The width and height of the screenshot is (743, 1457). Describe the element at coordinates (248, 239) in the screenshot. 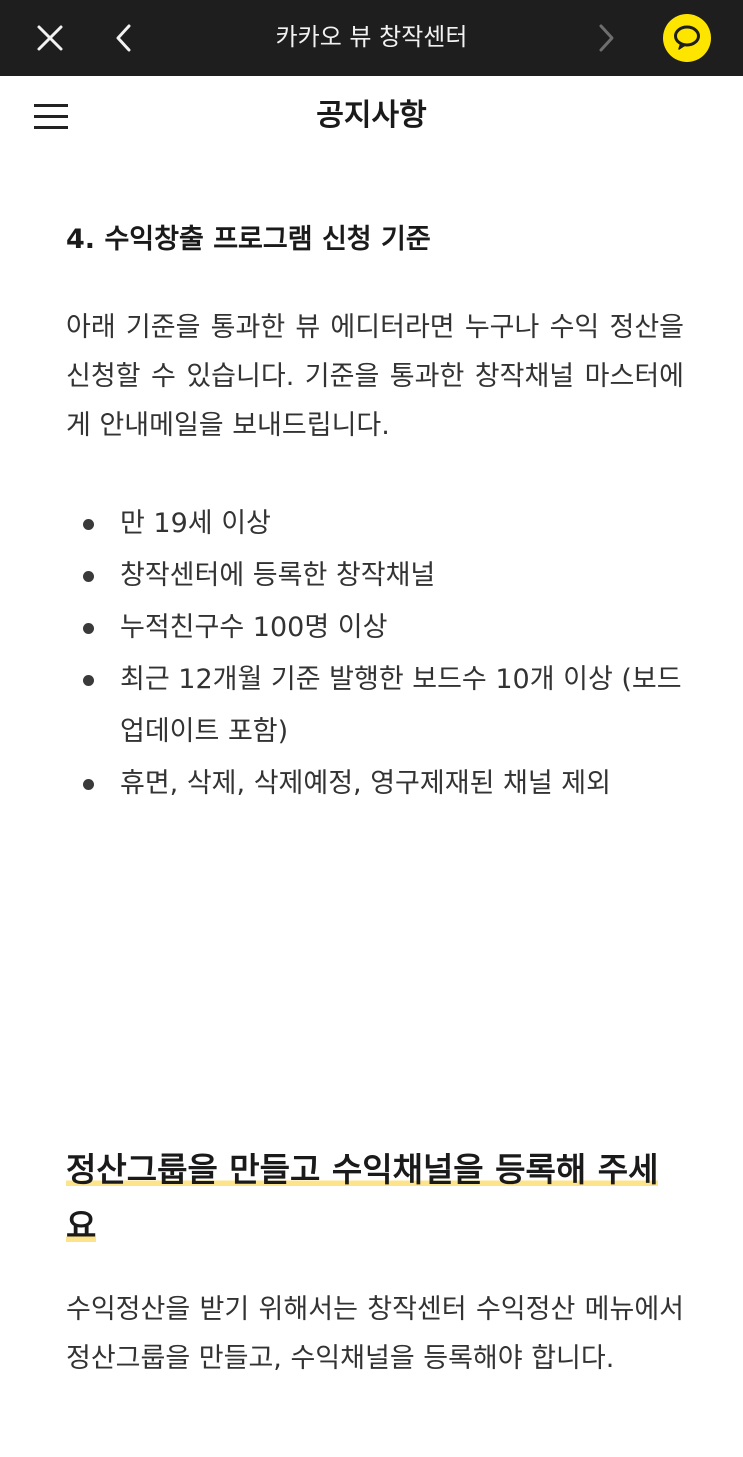

I see `section-heading: 4. 수익창출 프로그램 신청 기준` at that location.